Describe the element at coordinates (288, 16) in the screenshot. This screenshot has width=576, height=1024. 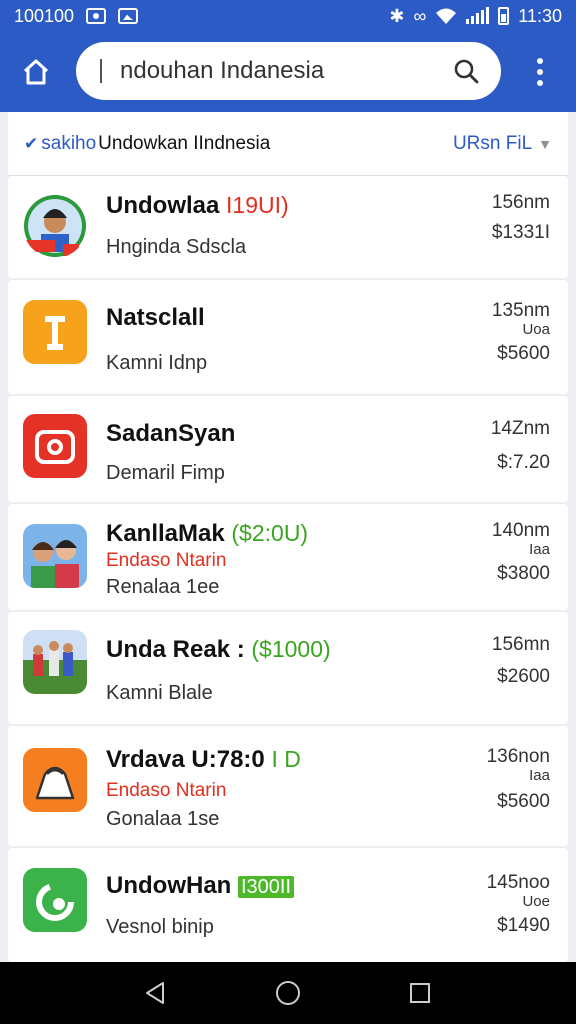
I see `status-bar: 100100 ✱ ∞ 11:30` at that location.